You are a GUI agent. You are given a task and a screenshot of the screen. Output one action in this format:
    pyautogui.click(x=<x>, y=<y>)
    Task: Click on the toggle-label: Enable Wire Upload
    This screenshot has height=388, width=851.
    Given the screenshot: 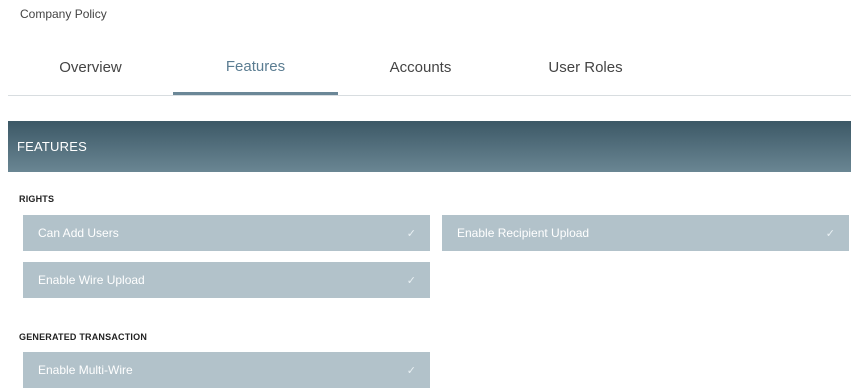 What is the action you would take?
    pyautogui.click(x=91, y=280)
    